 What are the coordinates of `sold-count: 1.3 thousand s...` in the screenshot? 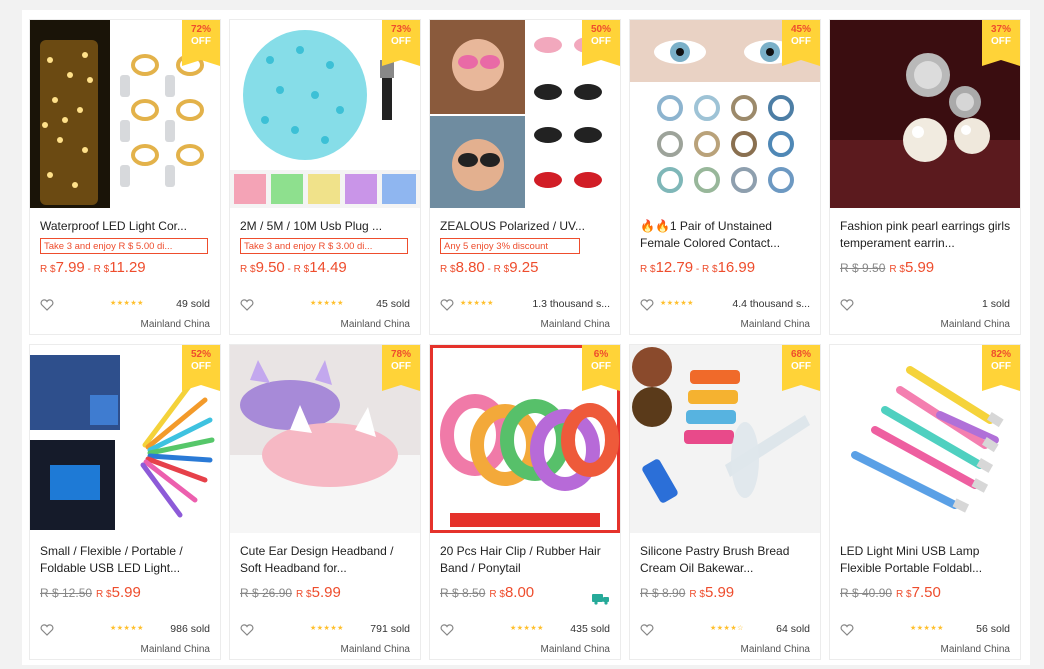 It's located at (571, 304).